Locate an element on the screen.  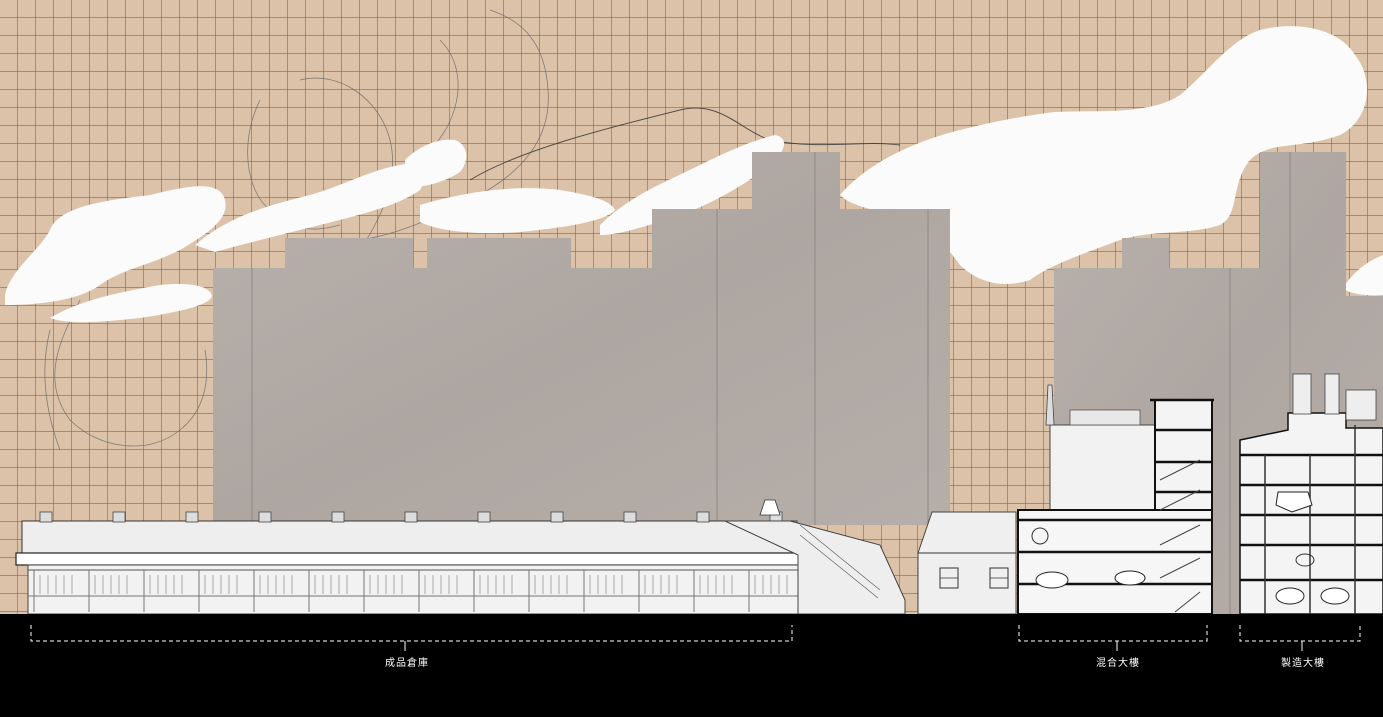
zone-label-warehouse: 成品倉庫 is located at coordinates (407, 663).